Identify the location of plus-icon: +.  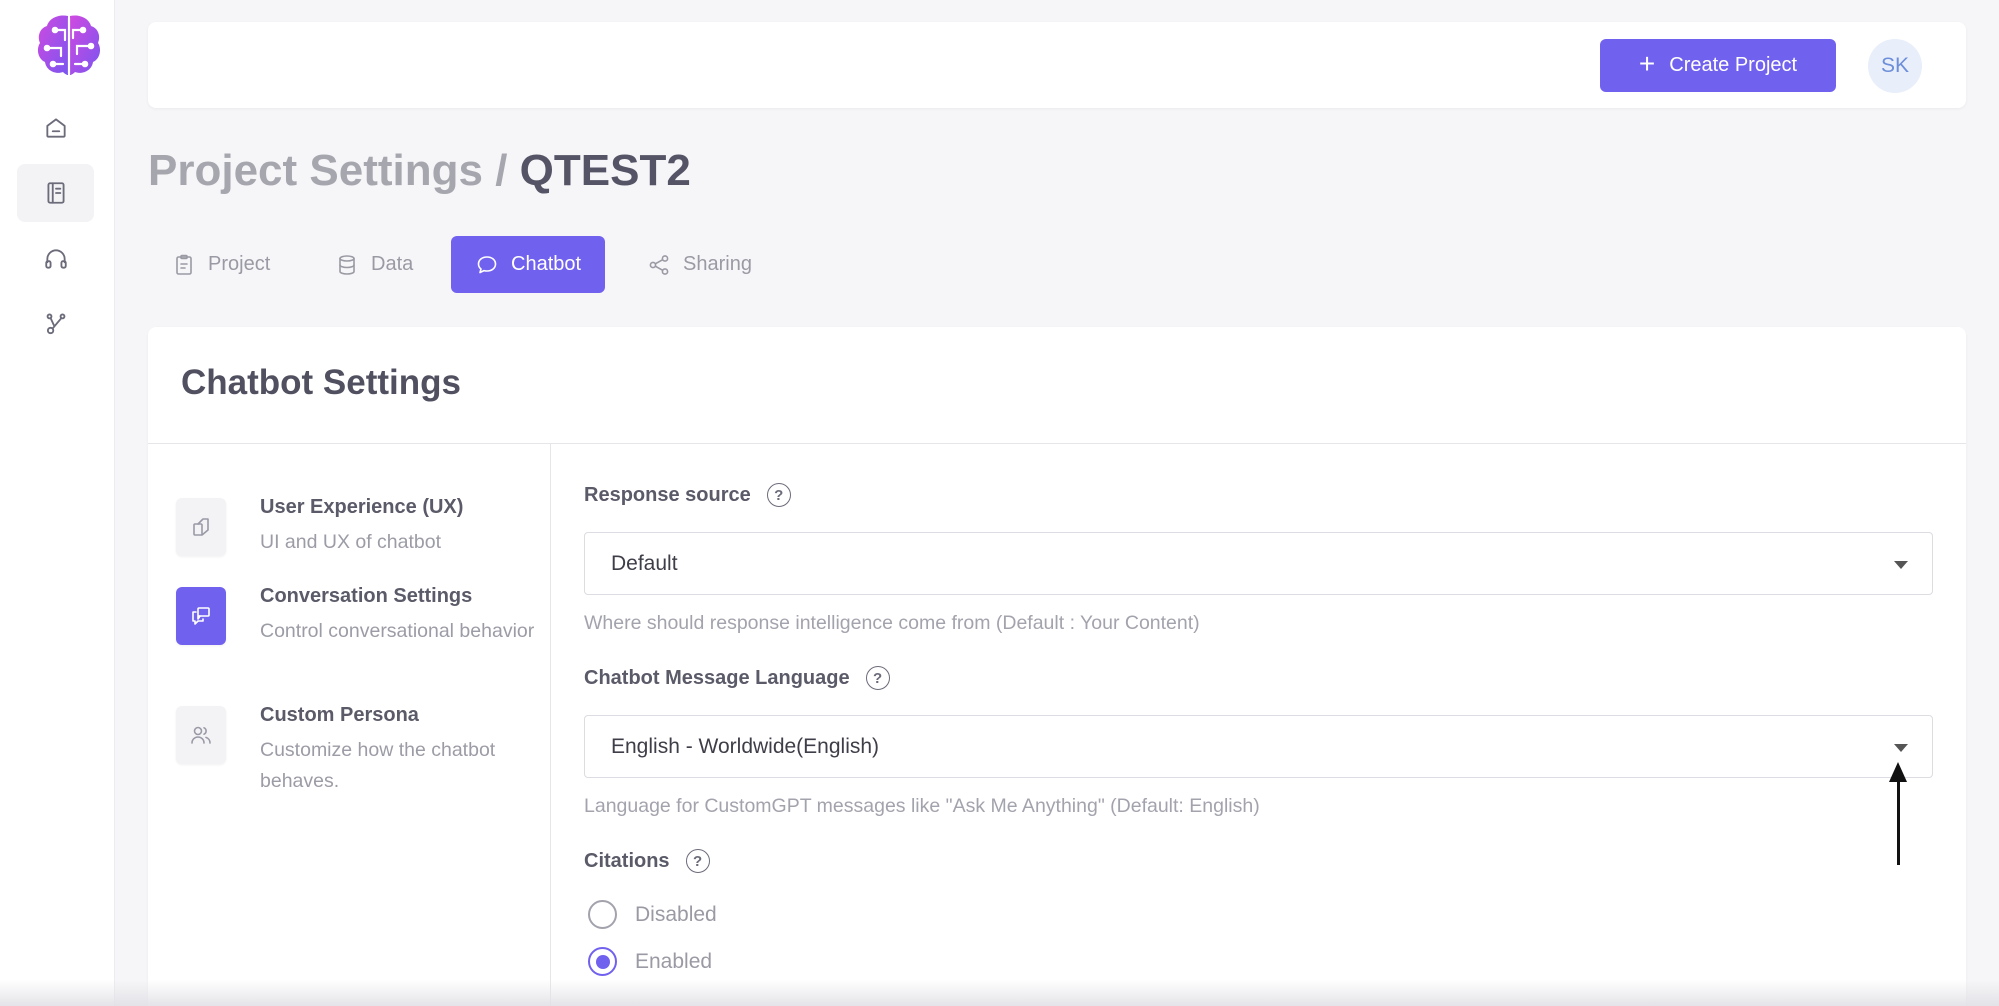
(1647, 63).